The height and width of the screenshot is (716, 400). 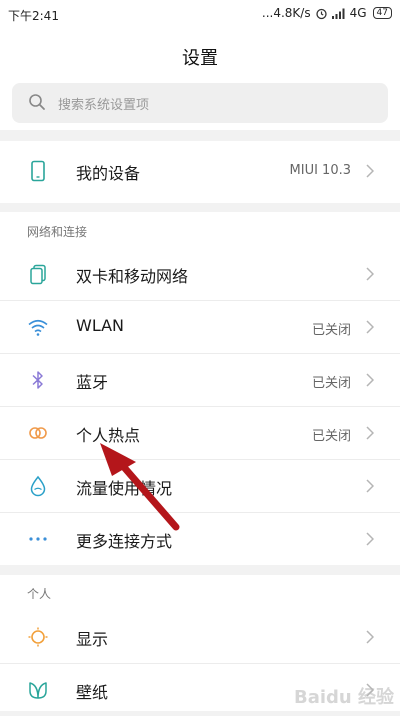 I want to click on hotspot-icon, so click(x=38, y=433).